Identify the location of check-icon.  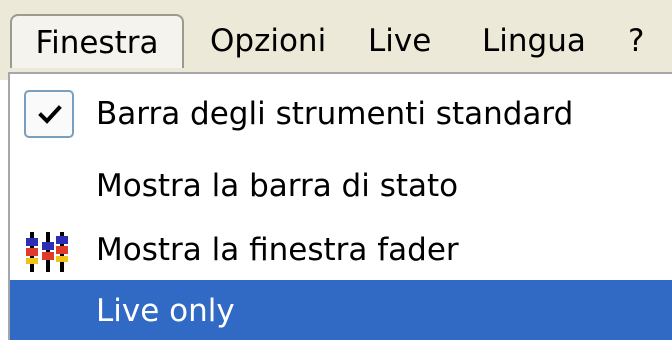
(49, 114).